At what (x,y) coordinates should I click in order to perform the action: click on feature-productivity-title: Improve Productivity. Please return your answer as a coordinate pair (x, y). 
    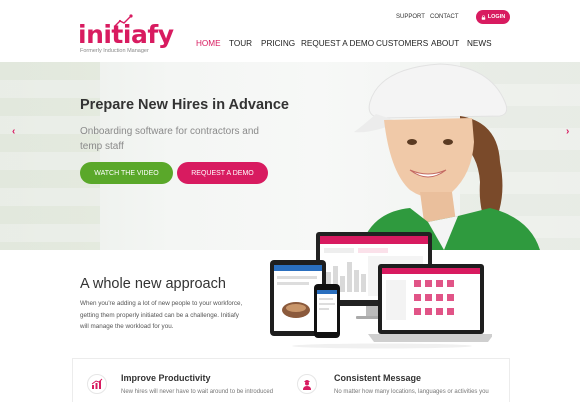
    Looking at the image, I should click on (166, 378).